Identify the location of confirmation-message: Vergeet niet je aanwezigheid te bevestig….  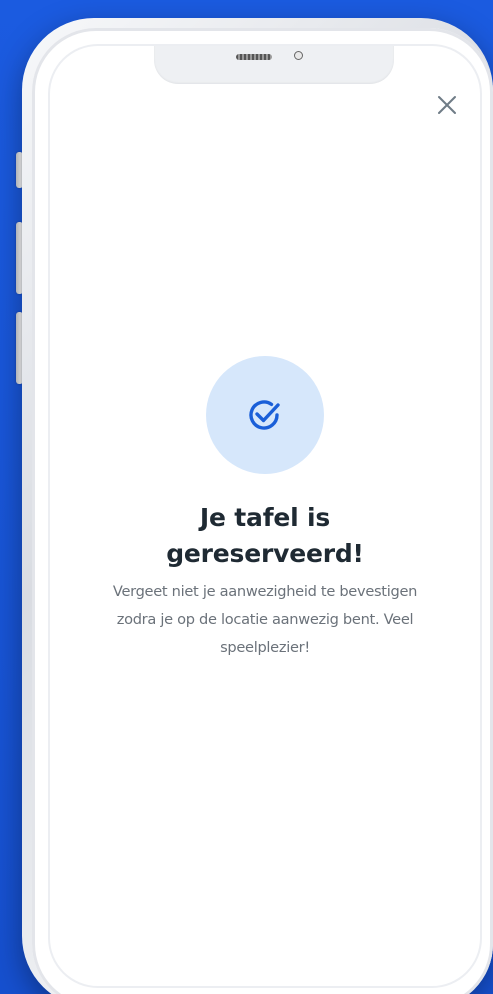
(265, 619).